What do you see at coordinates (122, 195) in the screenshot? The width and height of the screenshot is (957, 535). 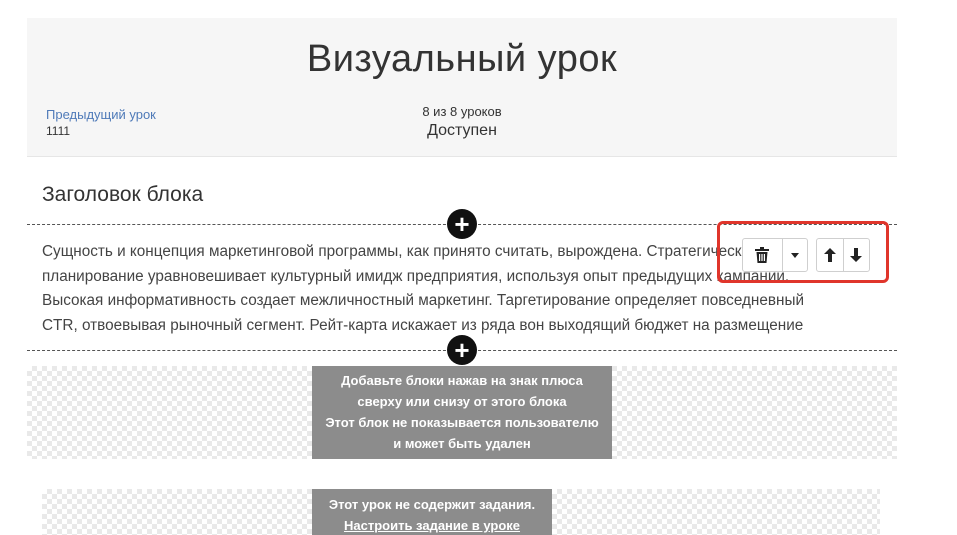 I see `block-heading: Заголовок блока` at bounding box center [122, 195].